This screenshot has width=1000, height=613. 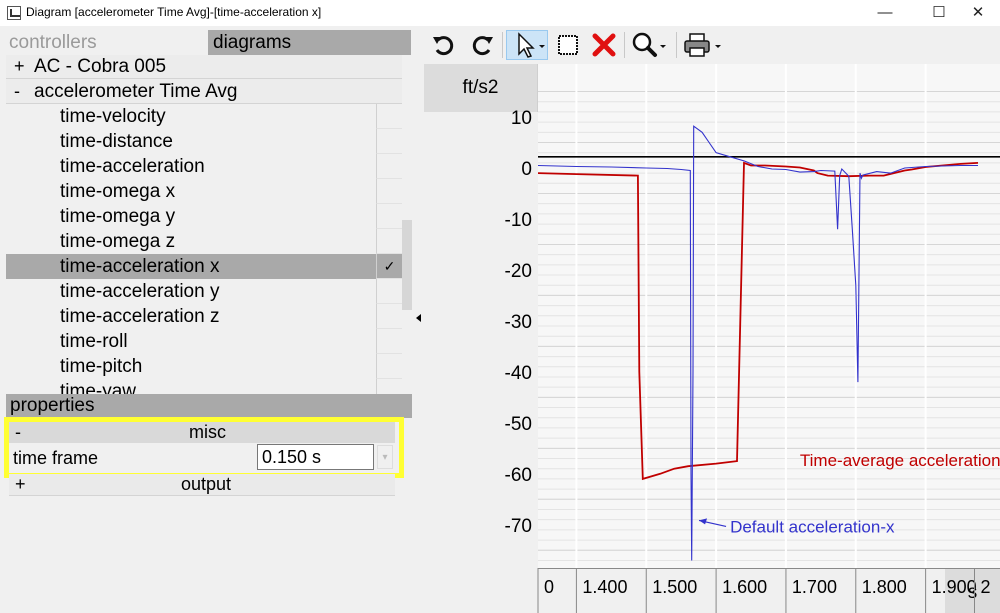 I want to click on annotation-label: Time-average acceleration-x, so click(x=900, y=460).